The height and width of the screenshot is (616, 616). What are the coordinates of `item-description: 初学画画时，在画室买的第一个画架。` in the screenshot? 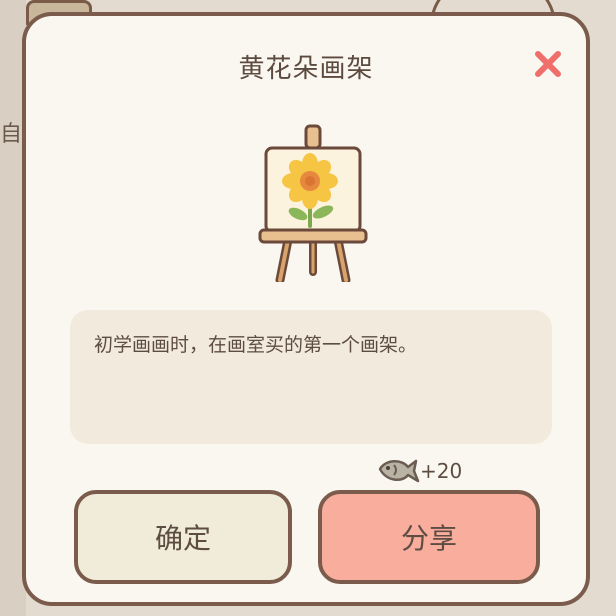 It's located at (256, 345).